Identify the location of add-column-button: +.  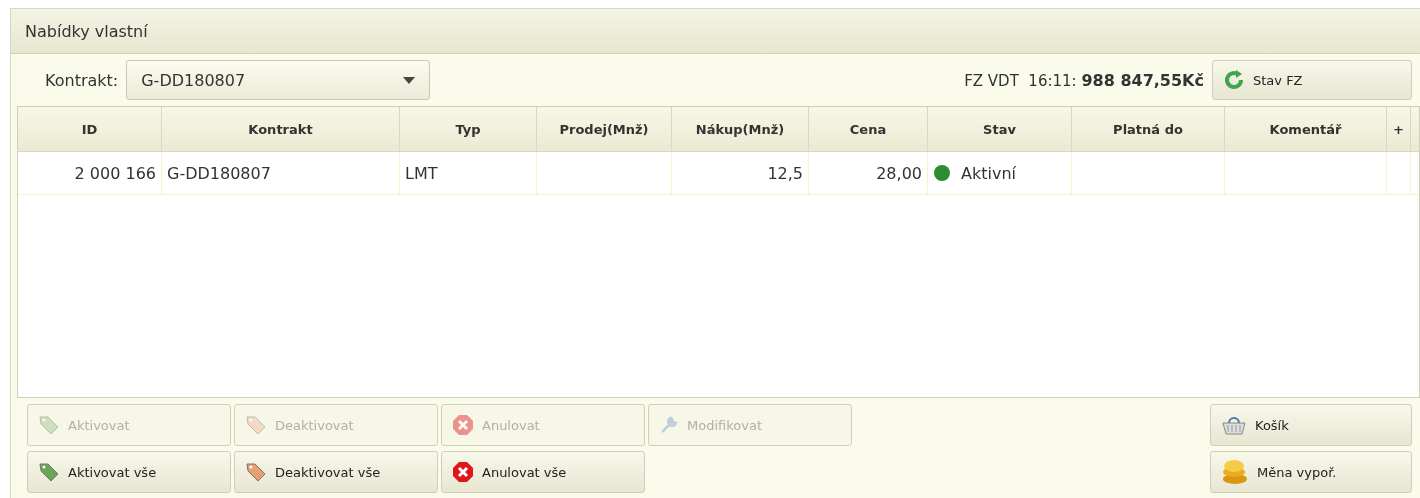
(1399, 129).